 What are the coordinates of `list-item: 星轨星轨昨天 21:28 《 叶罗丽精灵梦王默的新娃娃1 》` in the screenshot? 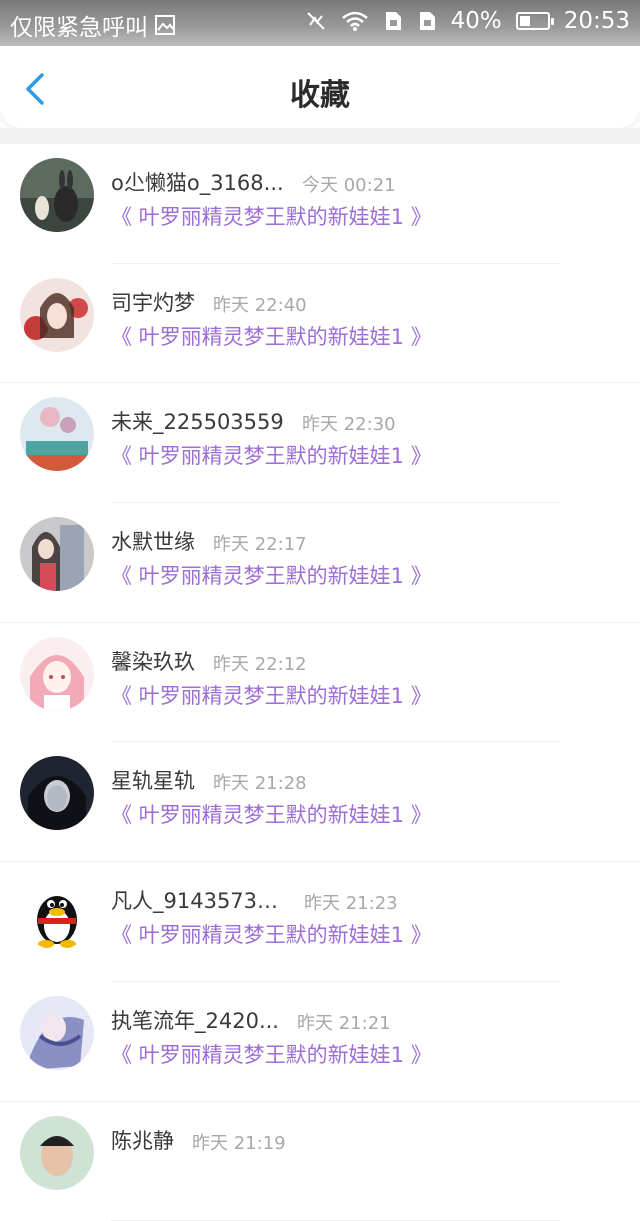 It's located at (320, 802).